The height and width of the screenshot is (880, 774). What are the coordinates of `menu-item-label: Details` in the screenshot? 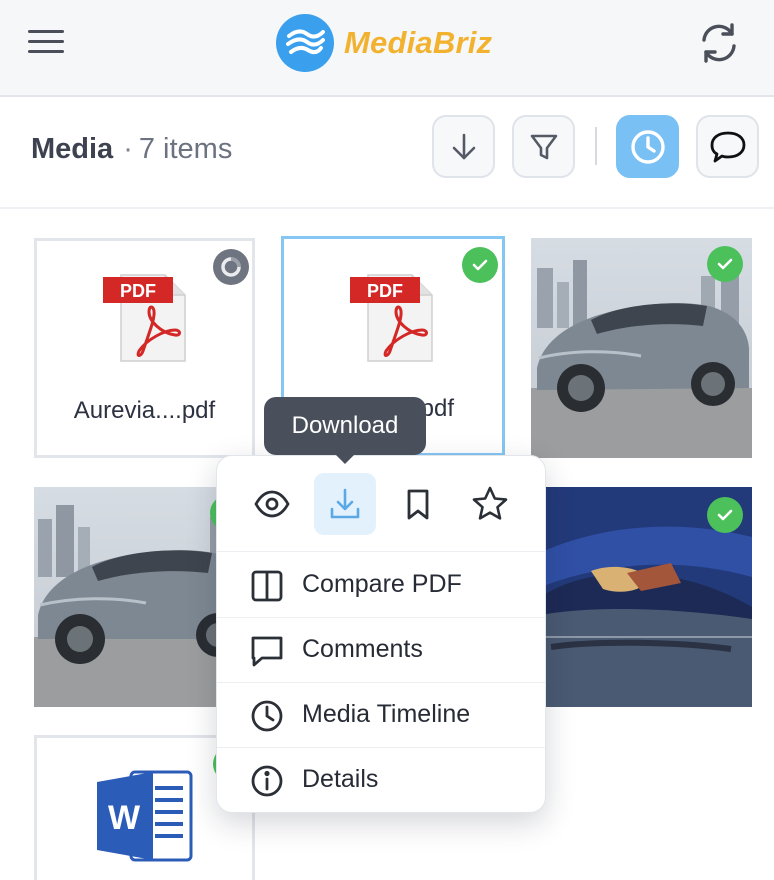 It's located at (340, 779).